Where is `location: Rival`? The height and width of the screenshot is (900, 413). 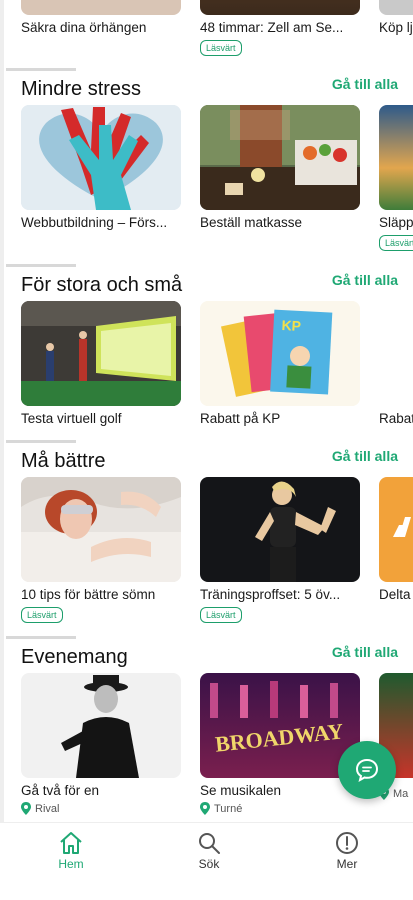 location: Rival is located at coordinates (101, 808).